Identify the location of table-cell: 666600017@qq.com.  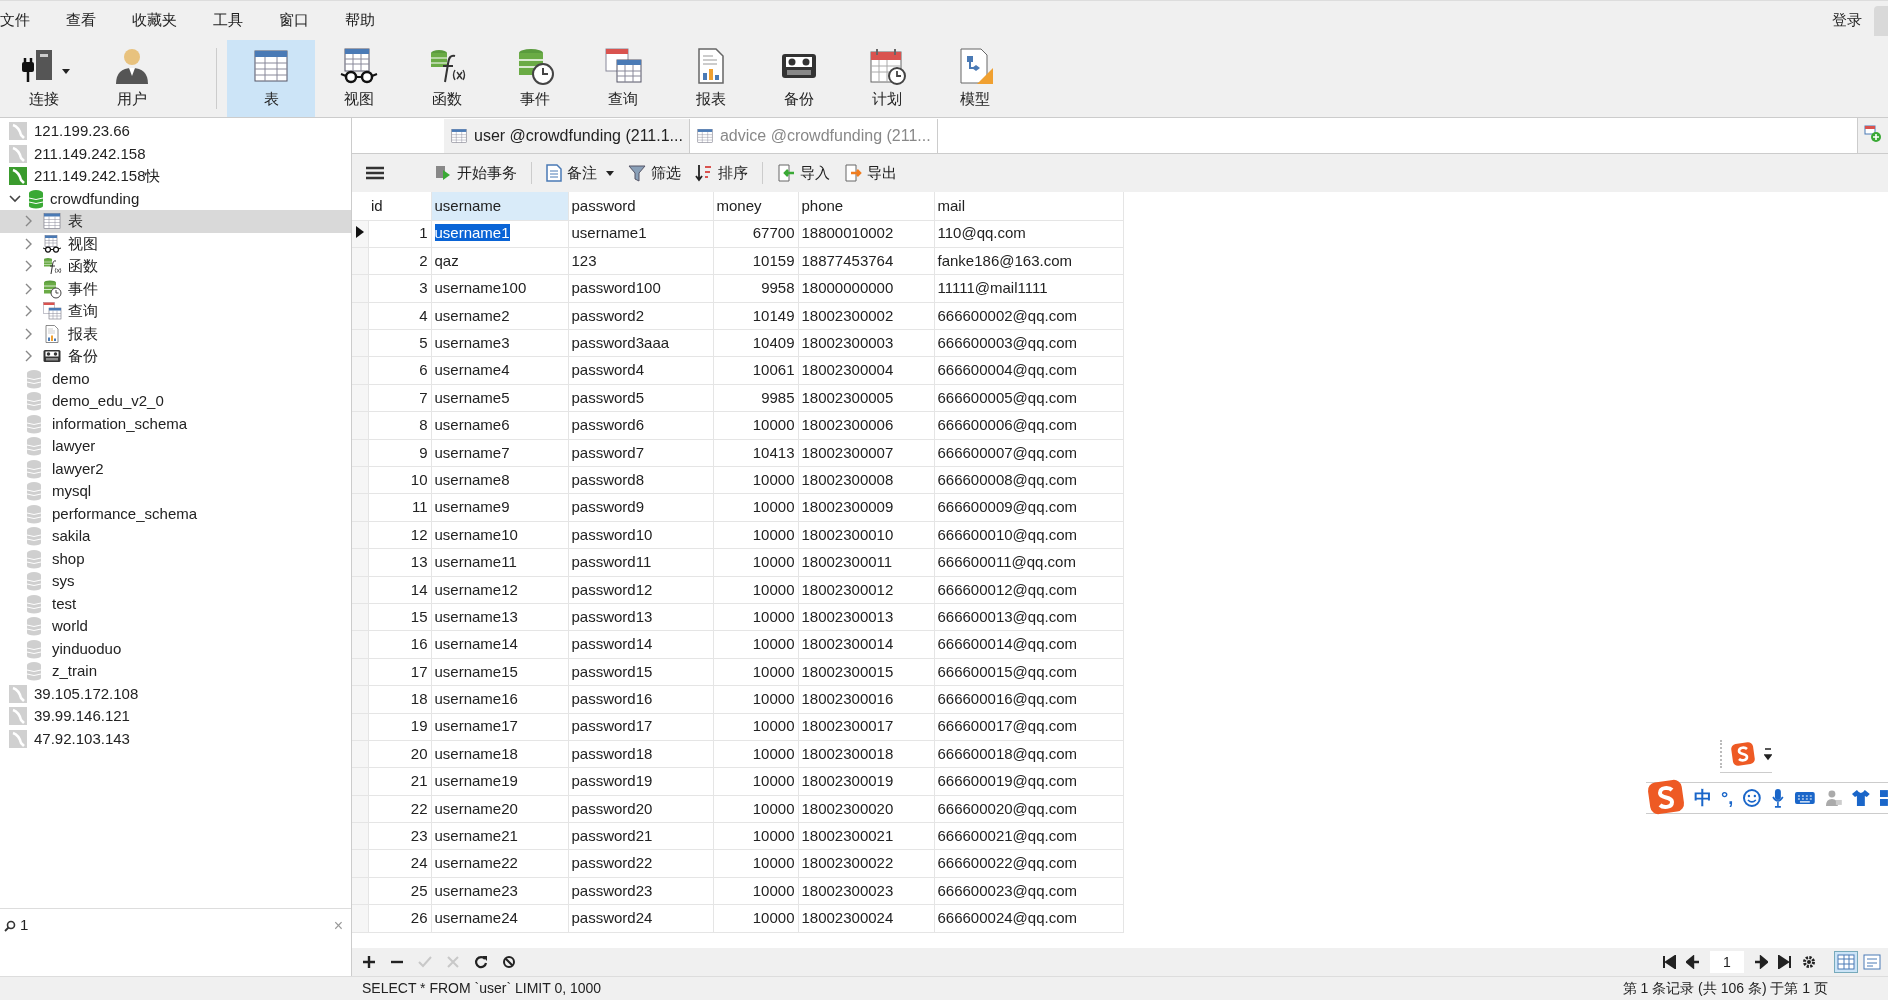
(1007, 726).